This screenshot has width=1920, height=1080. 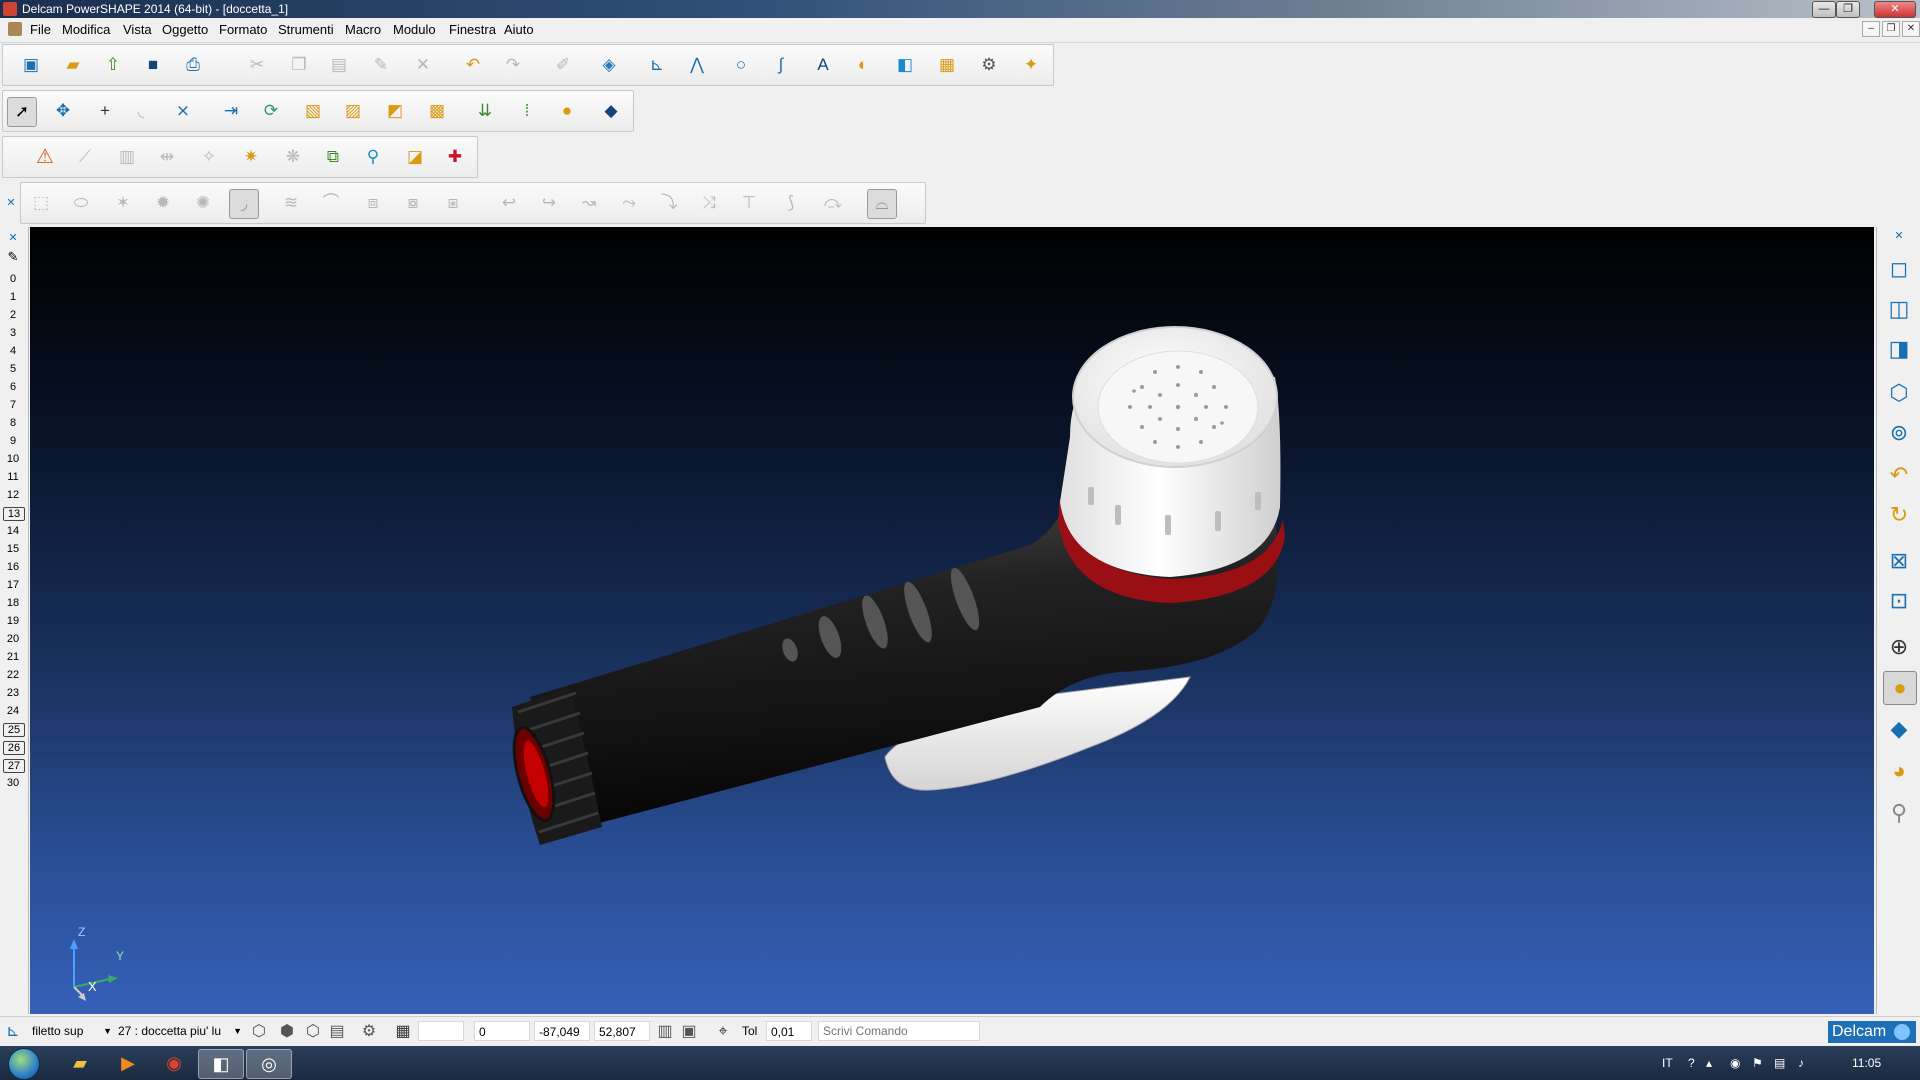 I want to click on document-menu-icon, so click(x=15, y=29).